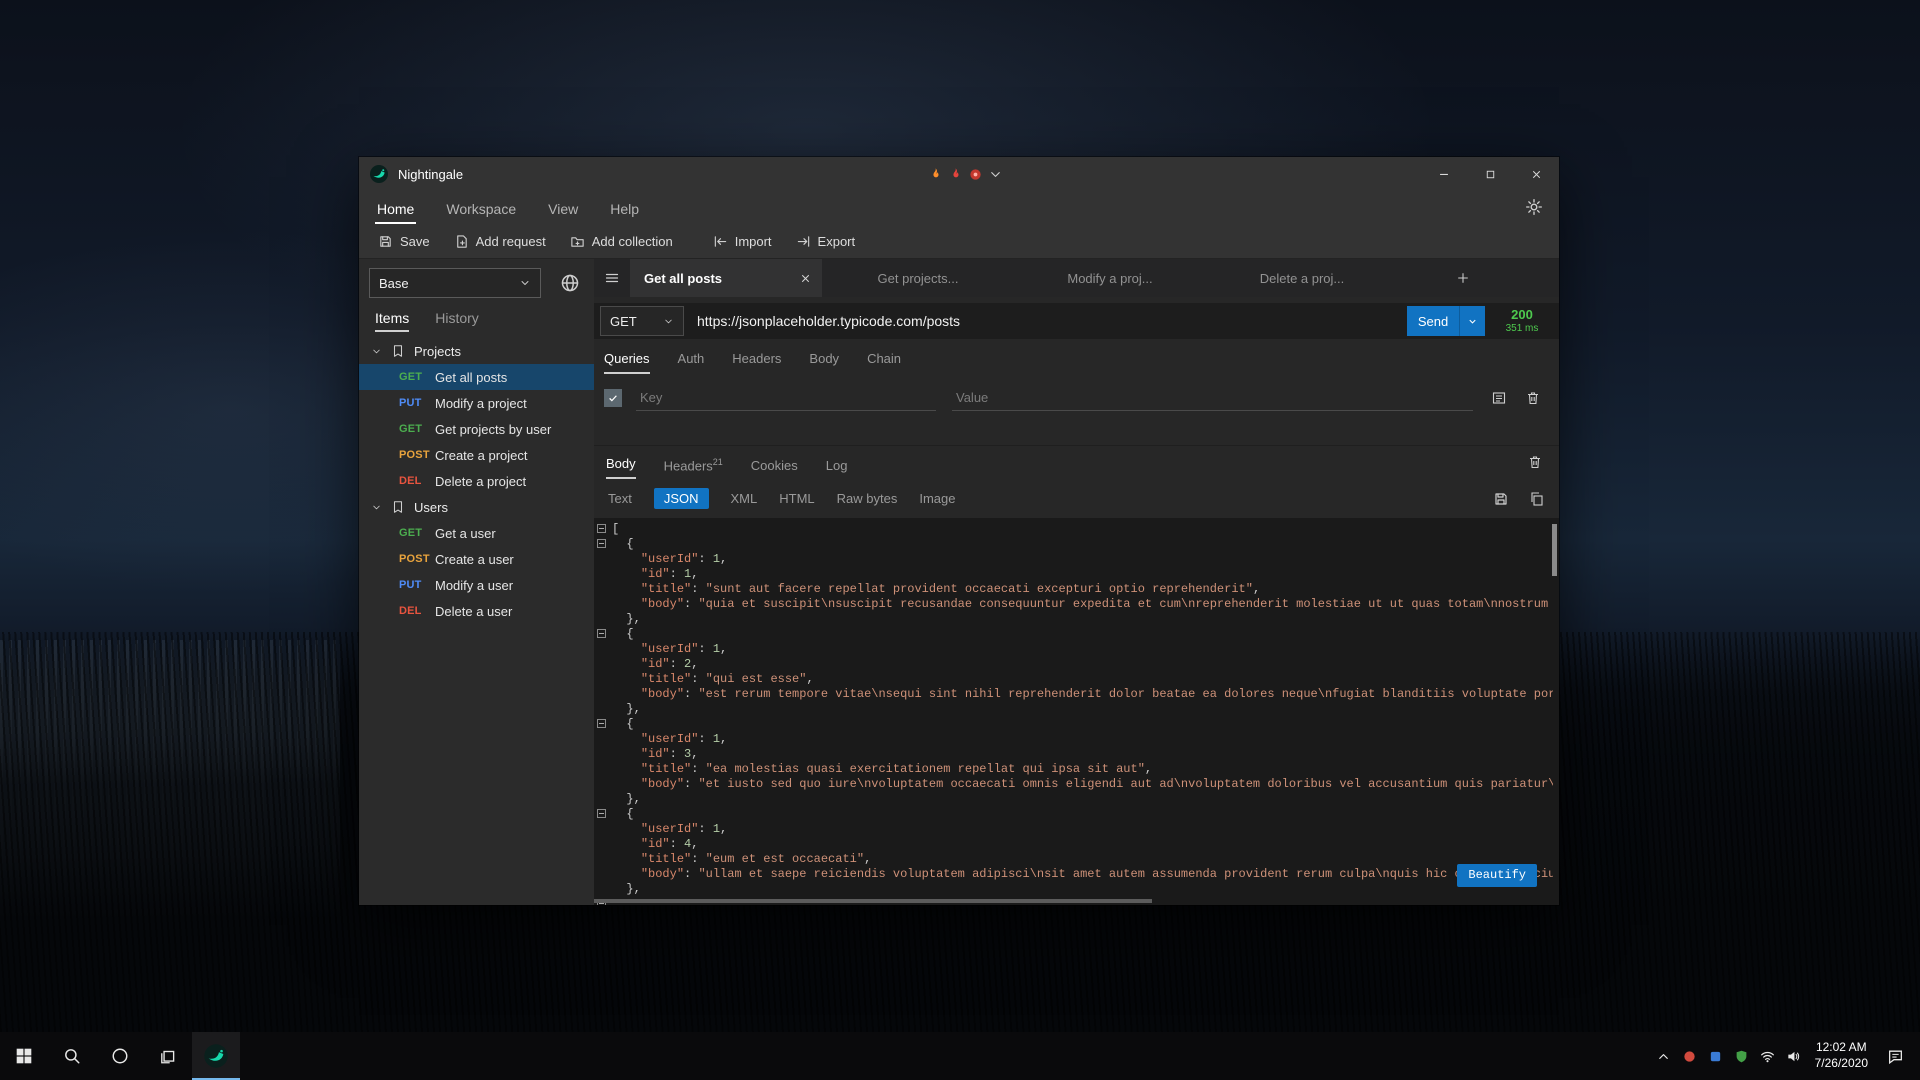  Describe the element at coordinates (216, 1056) in the screenshot. I see `taskbar-nightingale-button` at that location.